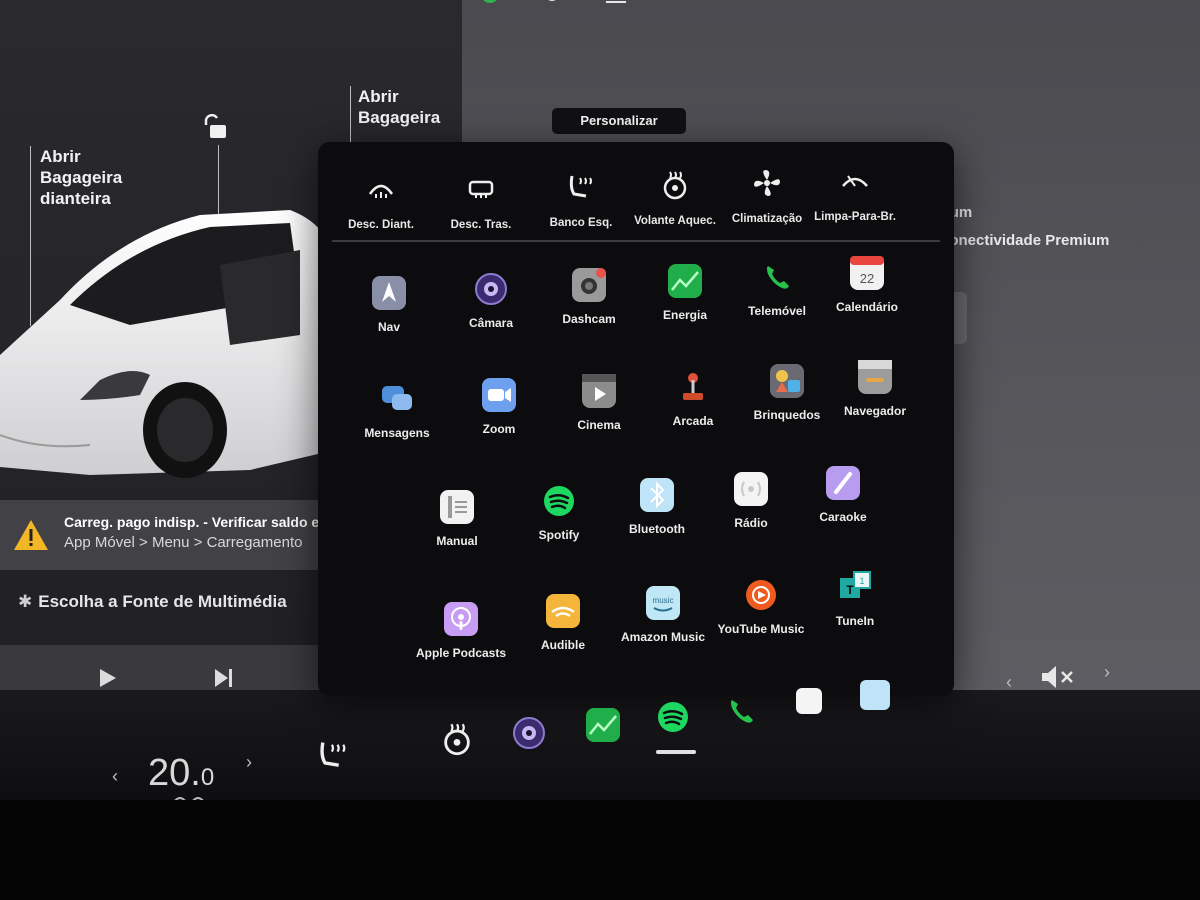  I want to click on quick-control-label: Volante Aquec., so click(675, 221).